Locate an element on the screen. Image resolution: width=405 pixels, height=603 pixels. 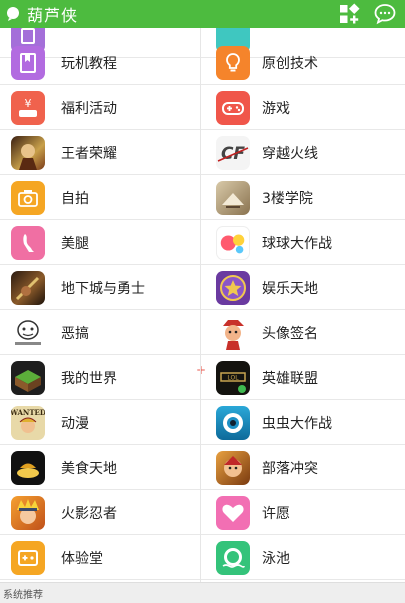
item-label: 游戏 is located at coordinates (276, 108).